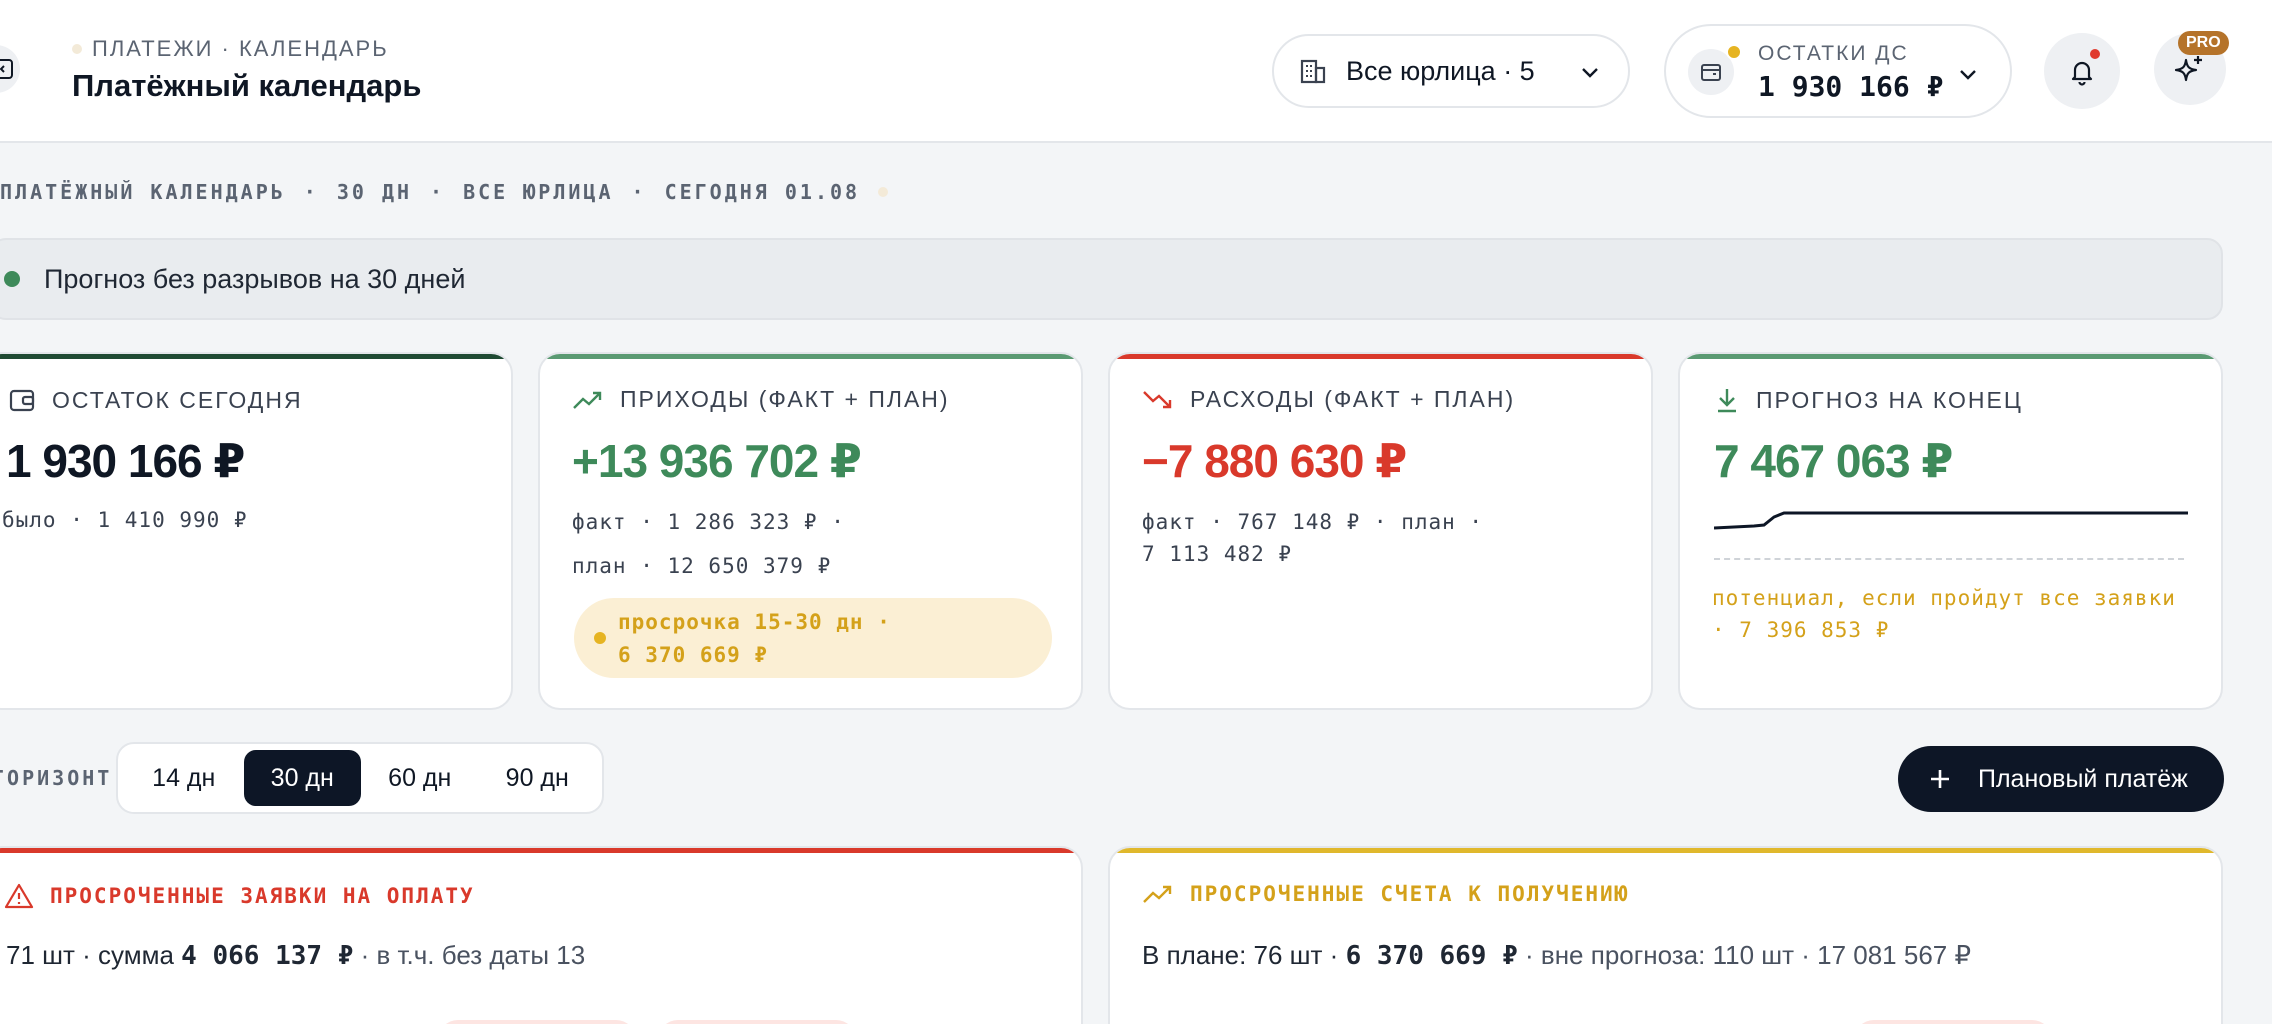 The height and width of the screenshot is (1024, 2272). I want to click on expenses-plan-amount: 7 113 482 ₽, so click(1217, 554).